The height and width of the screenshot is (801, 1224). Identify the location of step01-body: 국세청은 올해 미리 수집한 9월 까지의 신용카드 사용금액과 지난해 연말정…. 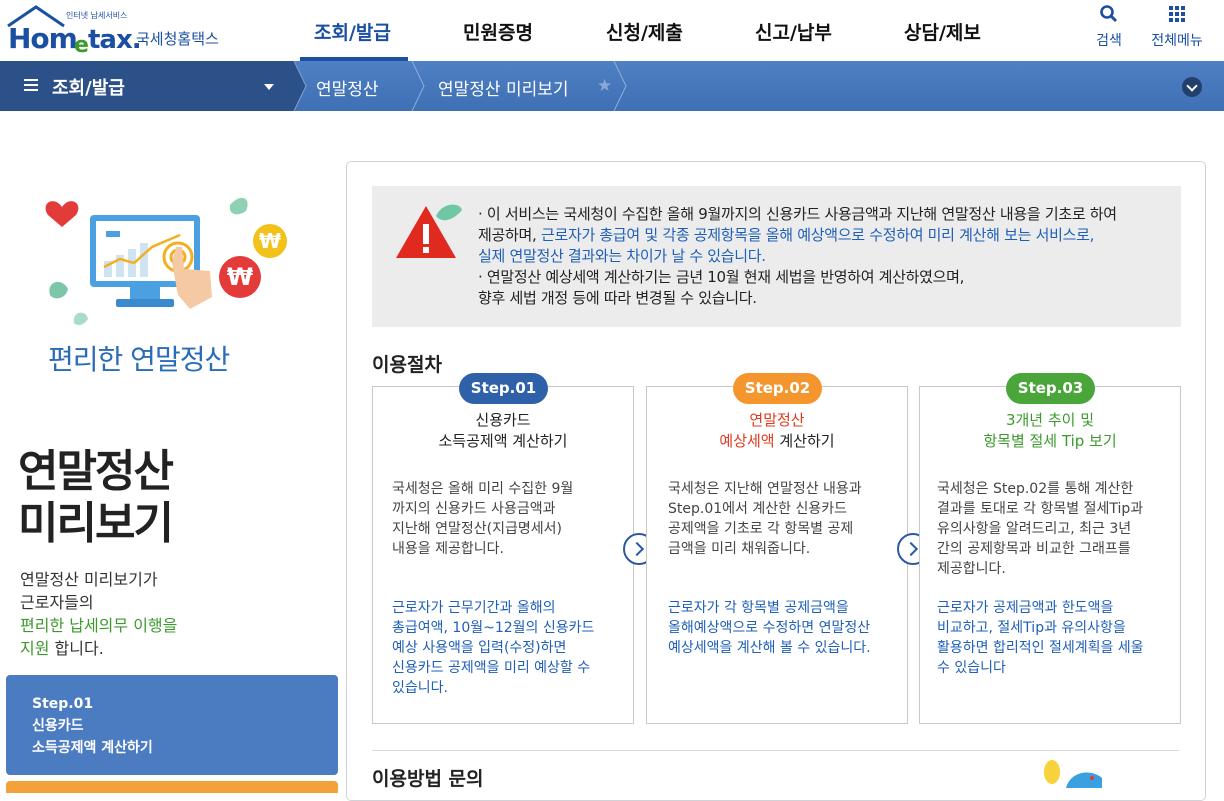
(500, 519).